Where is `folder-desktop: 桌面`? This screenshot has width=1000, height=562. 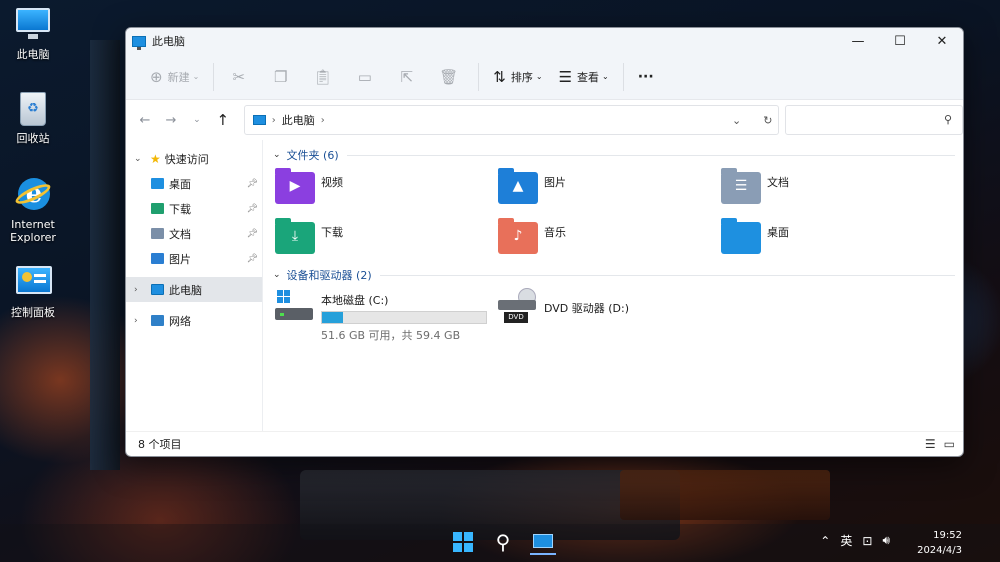
folder-desktop: 桌面 is located at coordinates (830, 241).